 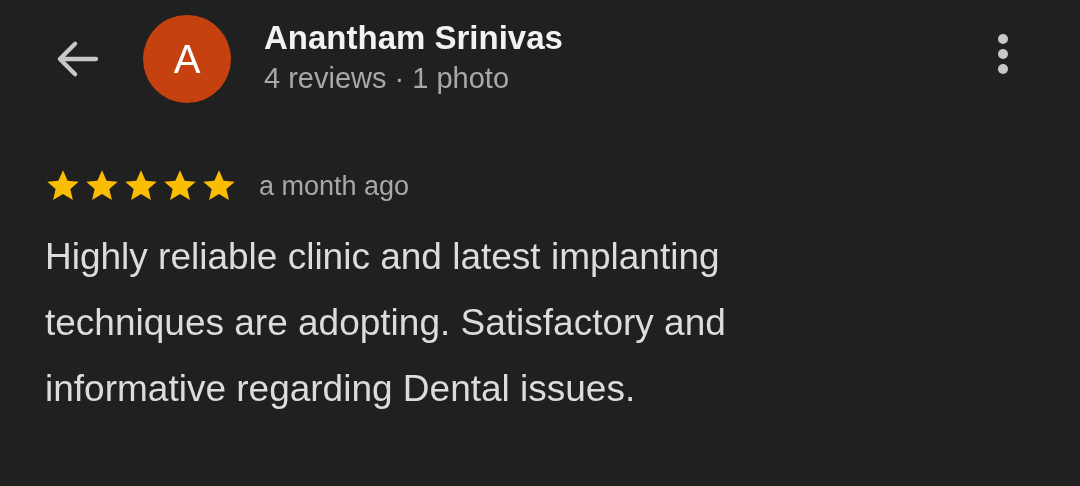 I want to click on avatar: A, so click(x=187, y=59).